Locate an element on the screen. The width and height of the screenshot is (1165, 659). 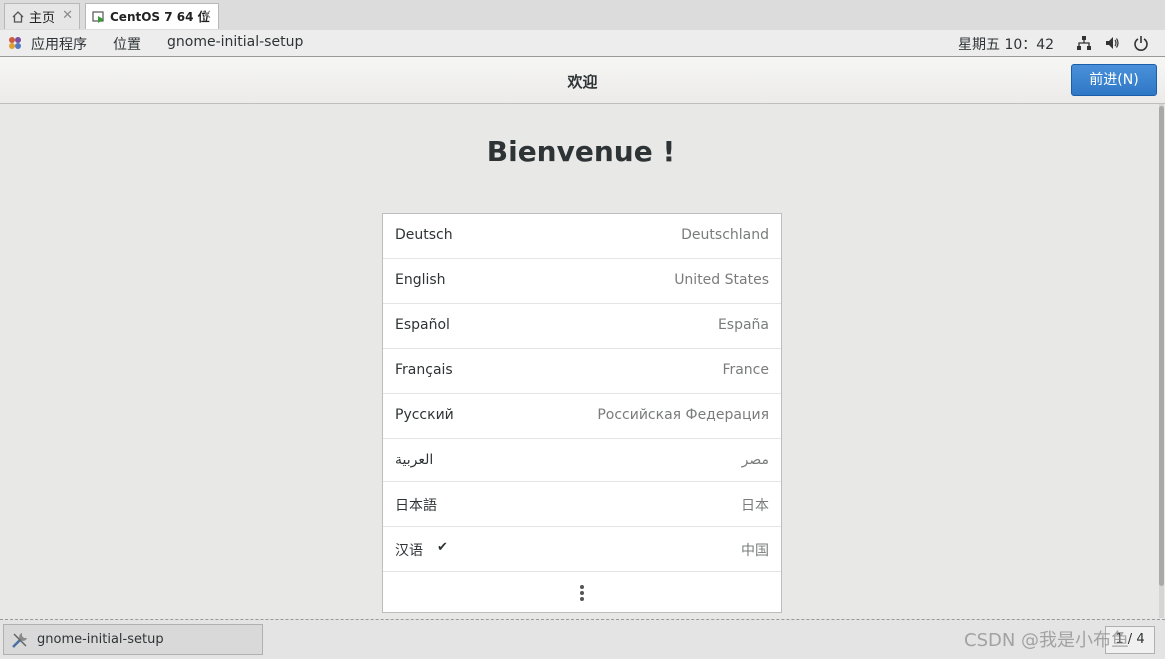
watermark: CSDN @我是小布鱼 is located at coordinates (1047, 640).